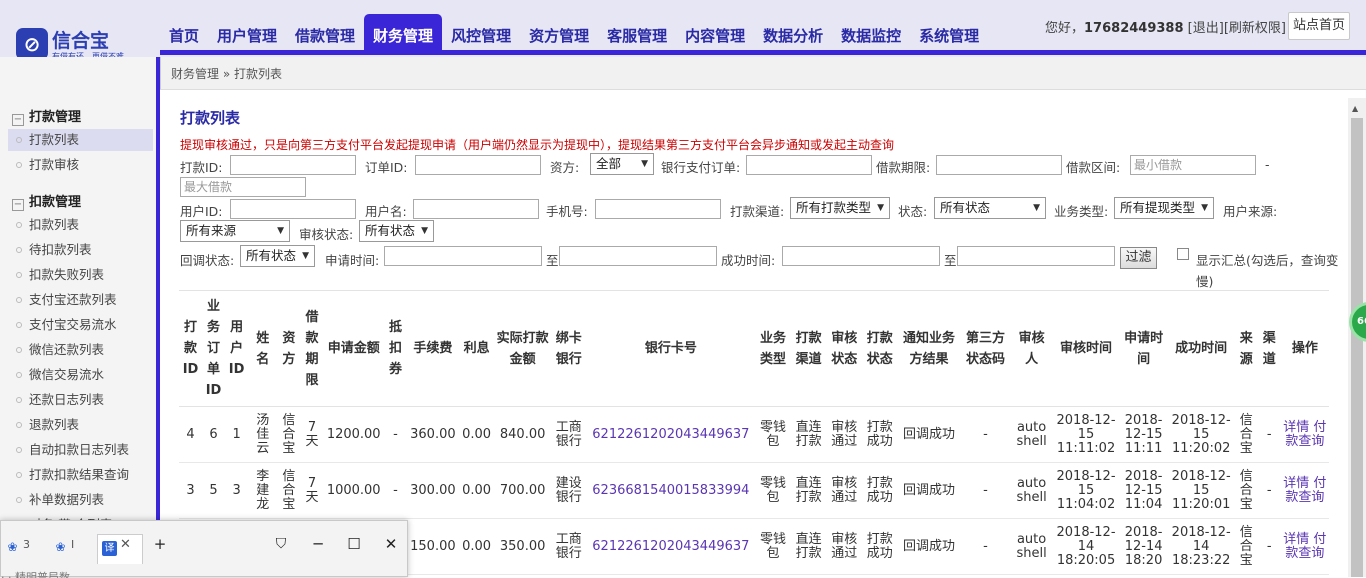 The width and height of the screenshot is (1366, 578). Describe the element at coordinates (432, 348) in the screenshot. I see `column-header: 手续费` at that location.